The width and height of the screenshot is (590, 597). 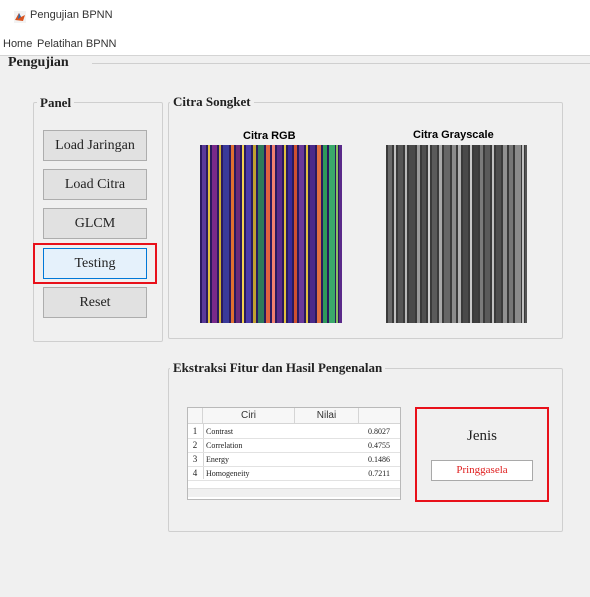 What do you see at coordinates (71, 15) in the screenshot?
I see `window-title: Pengujian BPNN` at bounding box center [71, 15].